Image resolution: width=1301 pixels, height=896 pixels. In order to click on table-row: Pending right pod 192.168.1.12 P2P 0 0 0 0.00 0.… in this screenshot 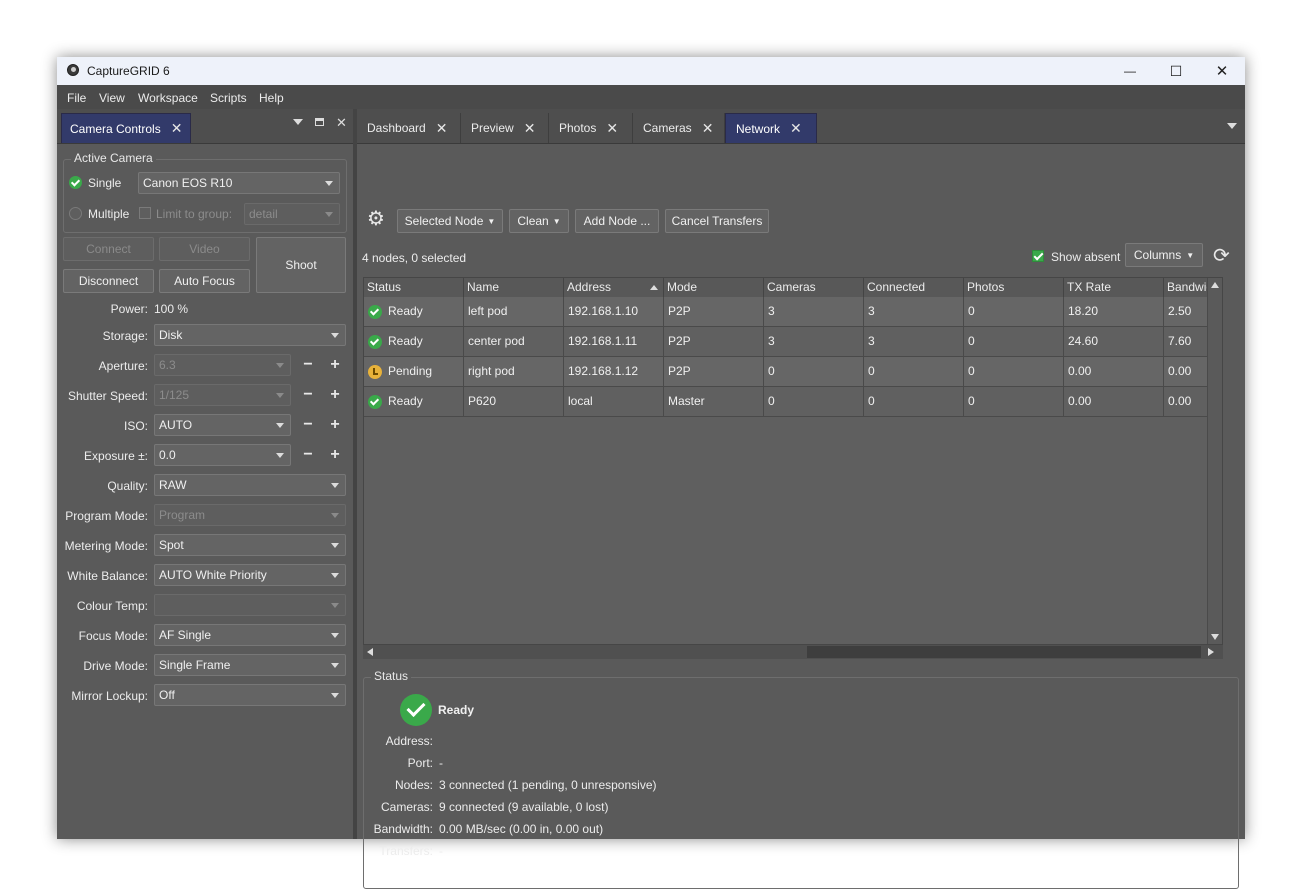, I will do `click(793, 372)`.